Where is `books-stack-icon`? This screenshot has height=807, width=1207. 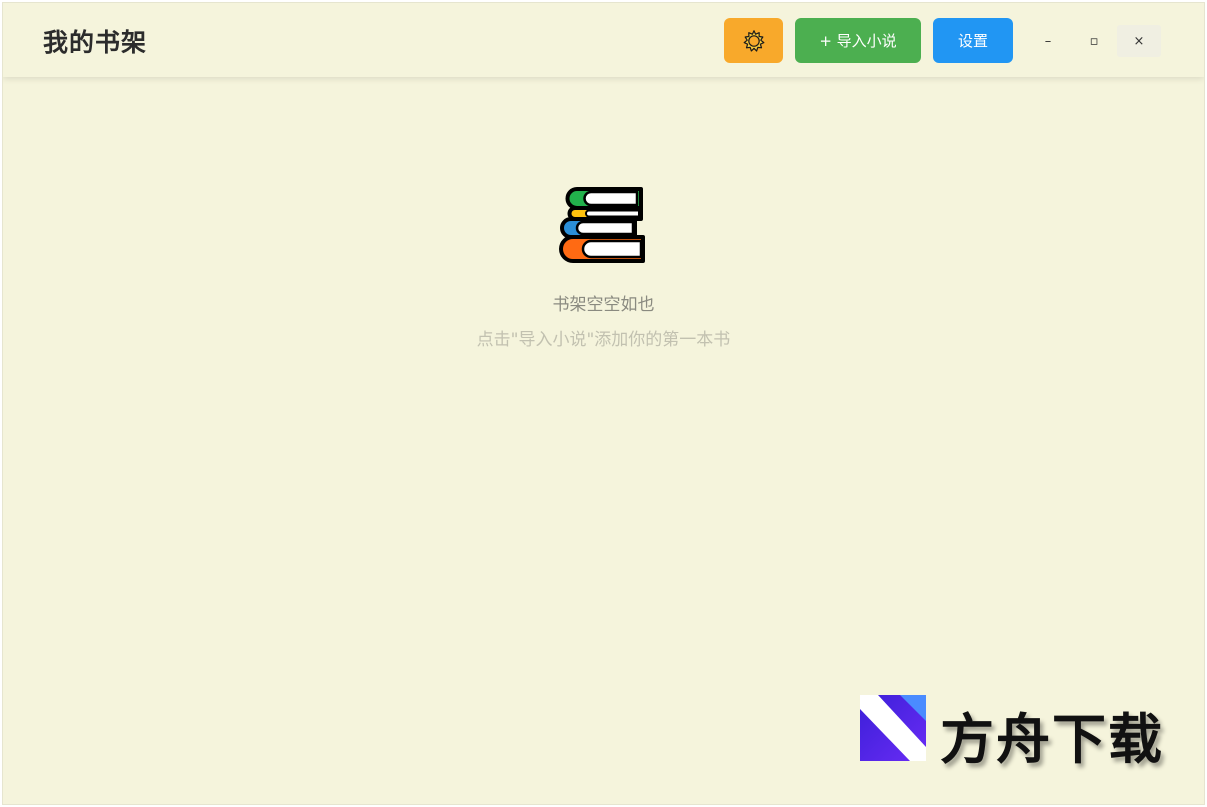
books-stack-icon is located at coordinates (602, 225).